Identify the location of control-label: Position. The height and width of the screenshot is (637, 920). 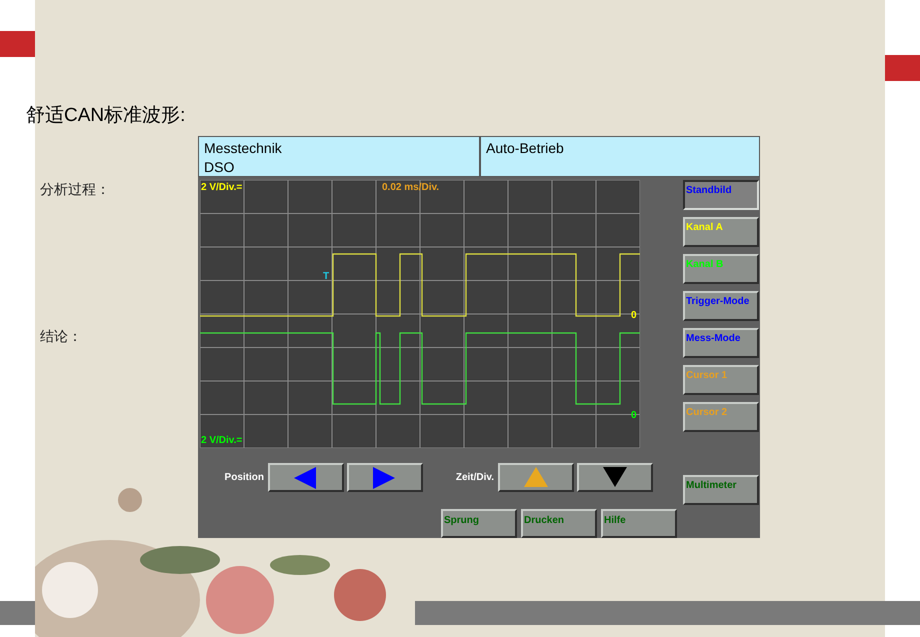
(244, 478).